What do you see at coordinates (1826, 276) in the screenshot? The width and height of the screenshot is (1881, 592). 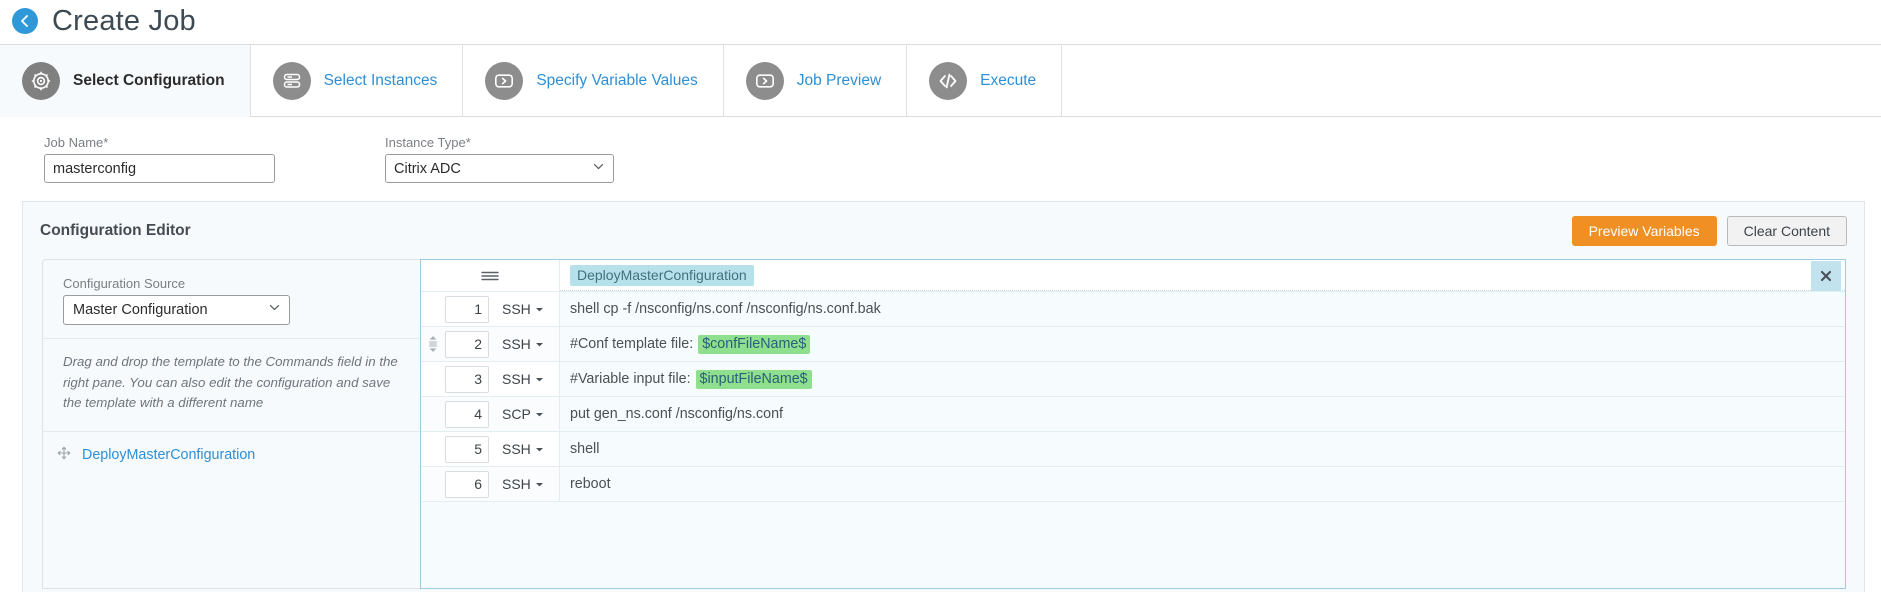 I see `close-icon` at bounding box center [1826, 276].